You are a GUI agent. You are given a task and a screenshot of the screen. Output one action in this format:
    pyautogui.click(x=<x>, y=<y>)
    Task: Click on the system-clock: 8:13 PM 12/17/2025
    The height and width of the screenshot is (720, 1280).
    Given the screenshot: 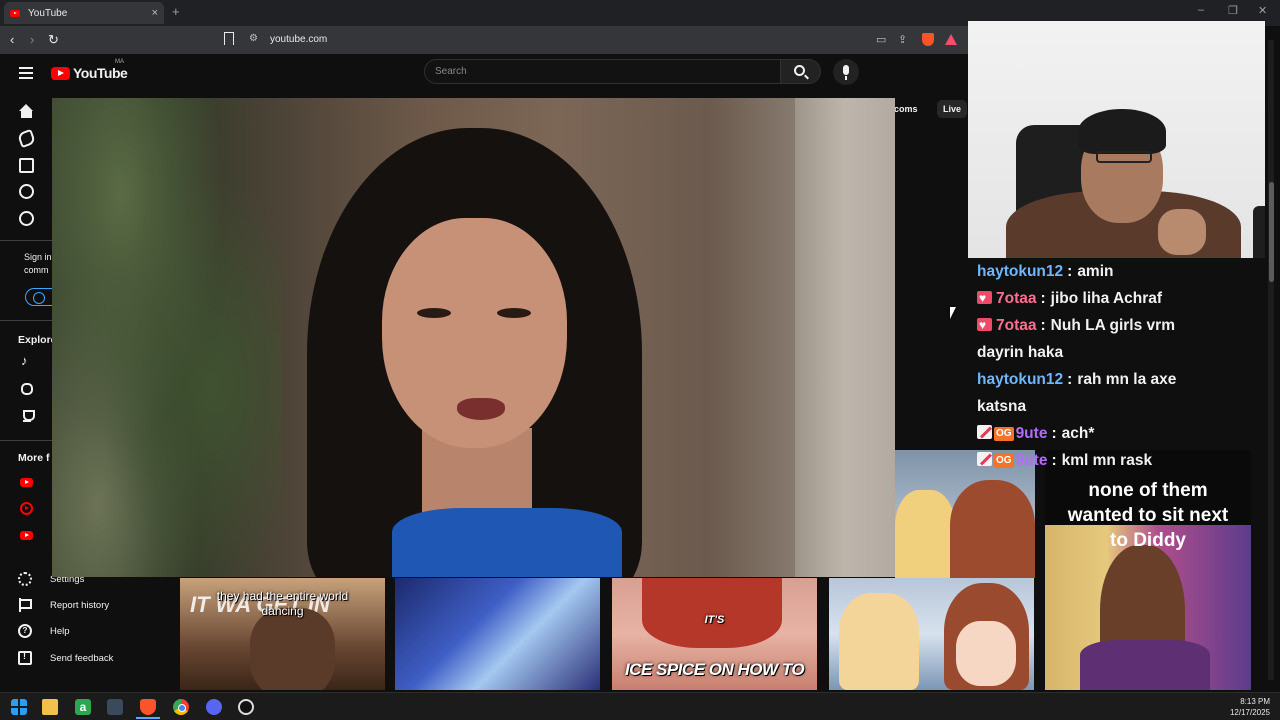 What is the action you would take?
    pyautogui.click(x=1250, y=707)
    